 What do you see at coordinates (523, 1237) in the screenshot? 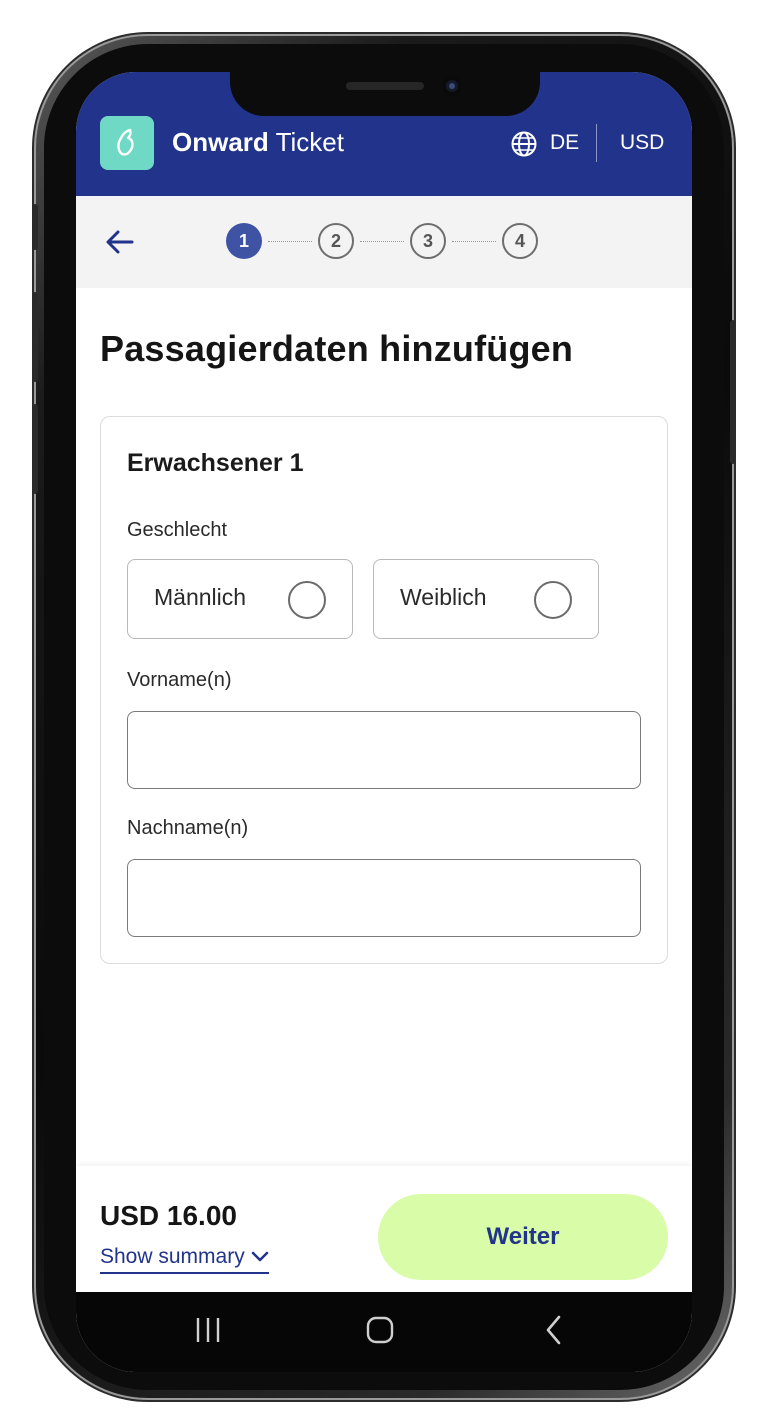
I see `next-button: Weiter` at bounding box center [523, 1237].